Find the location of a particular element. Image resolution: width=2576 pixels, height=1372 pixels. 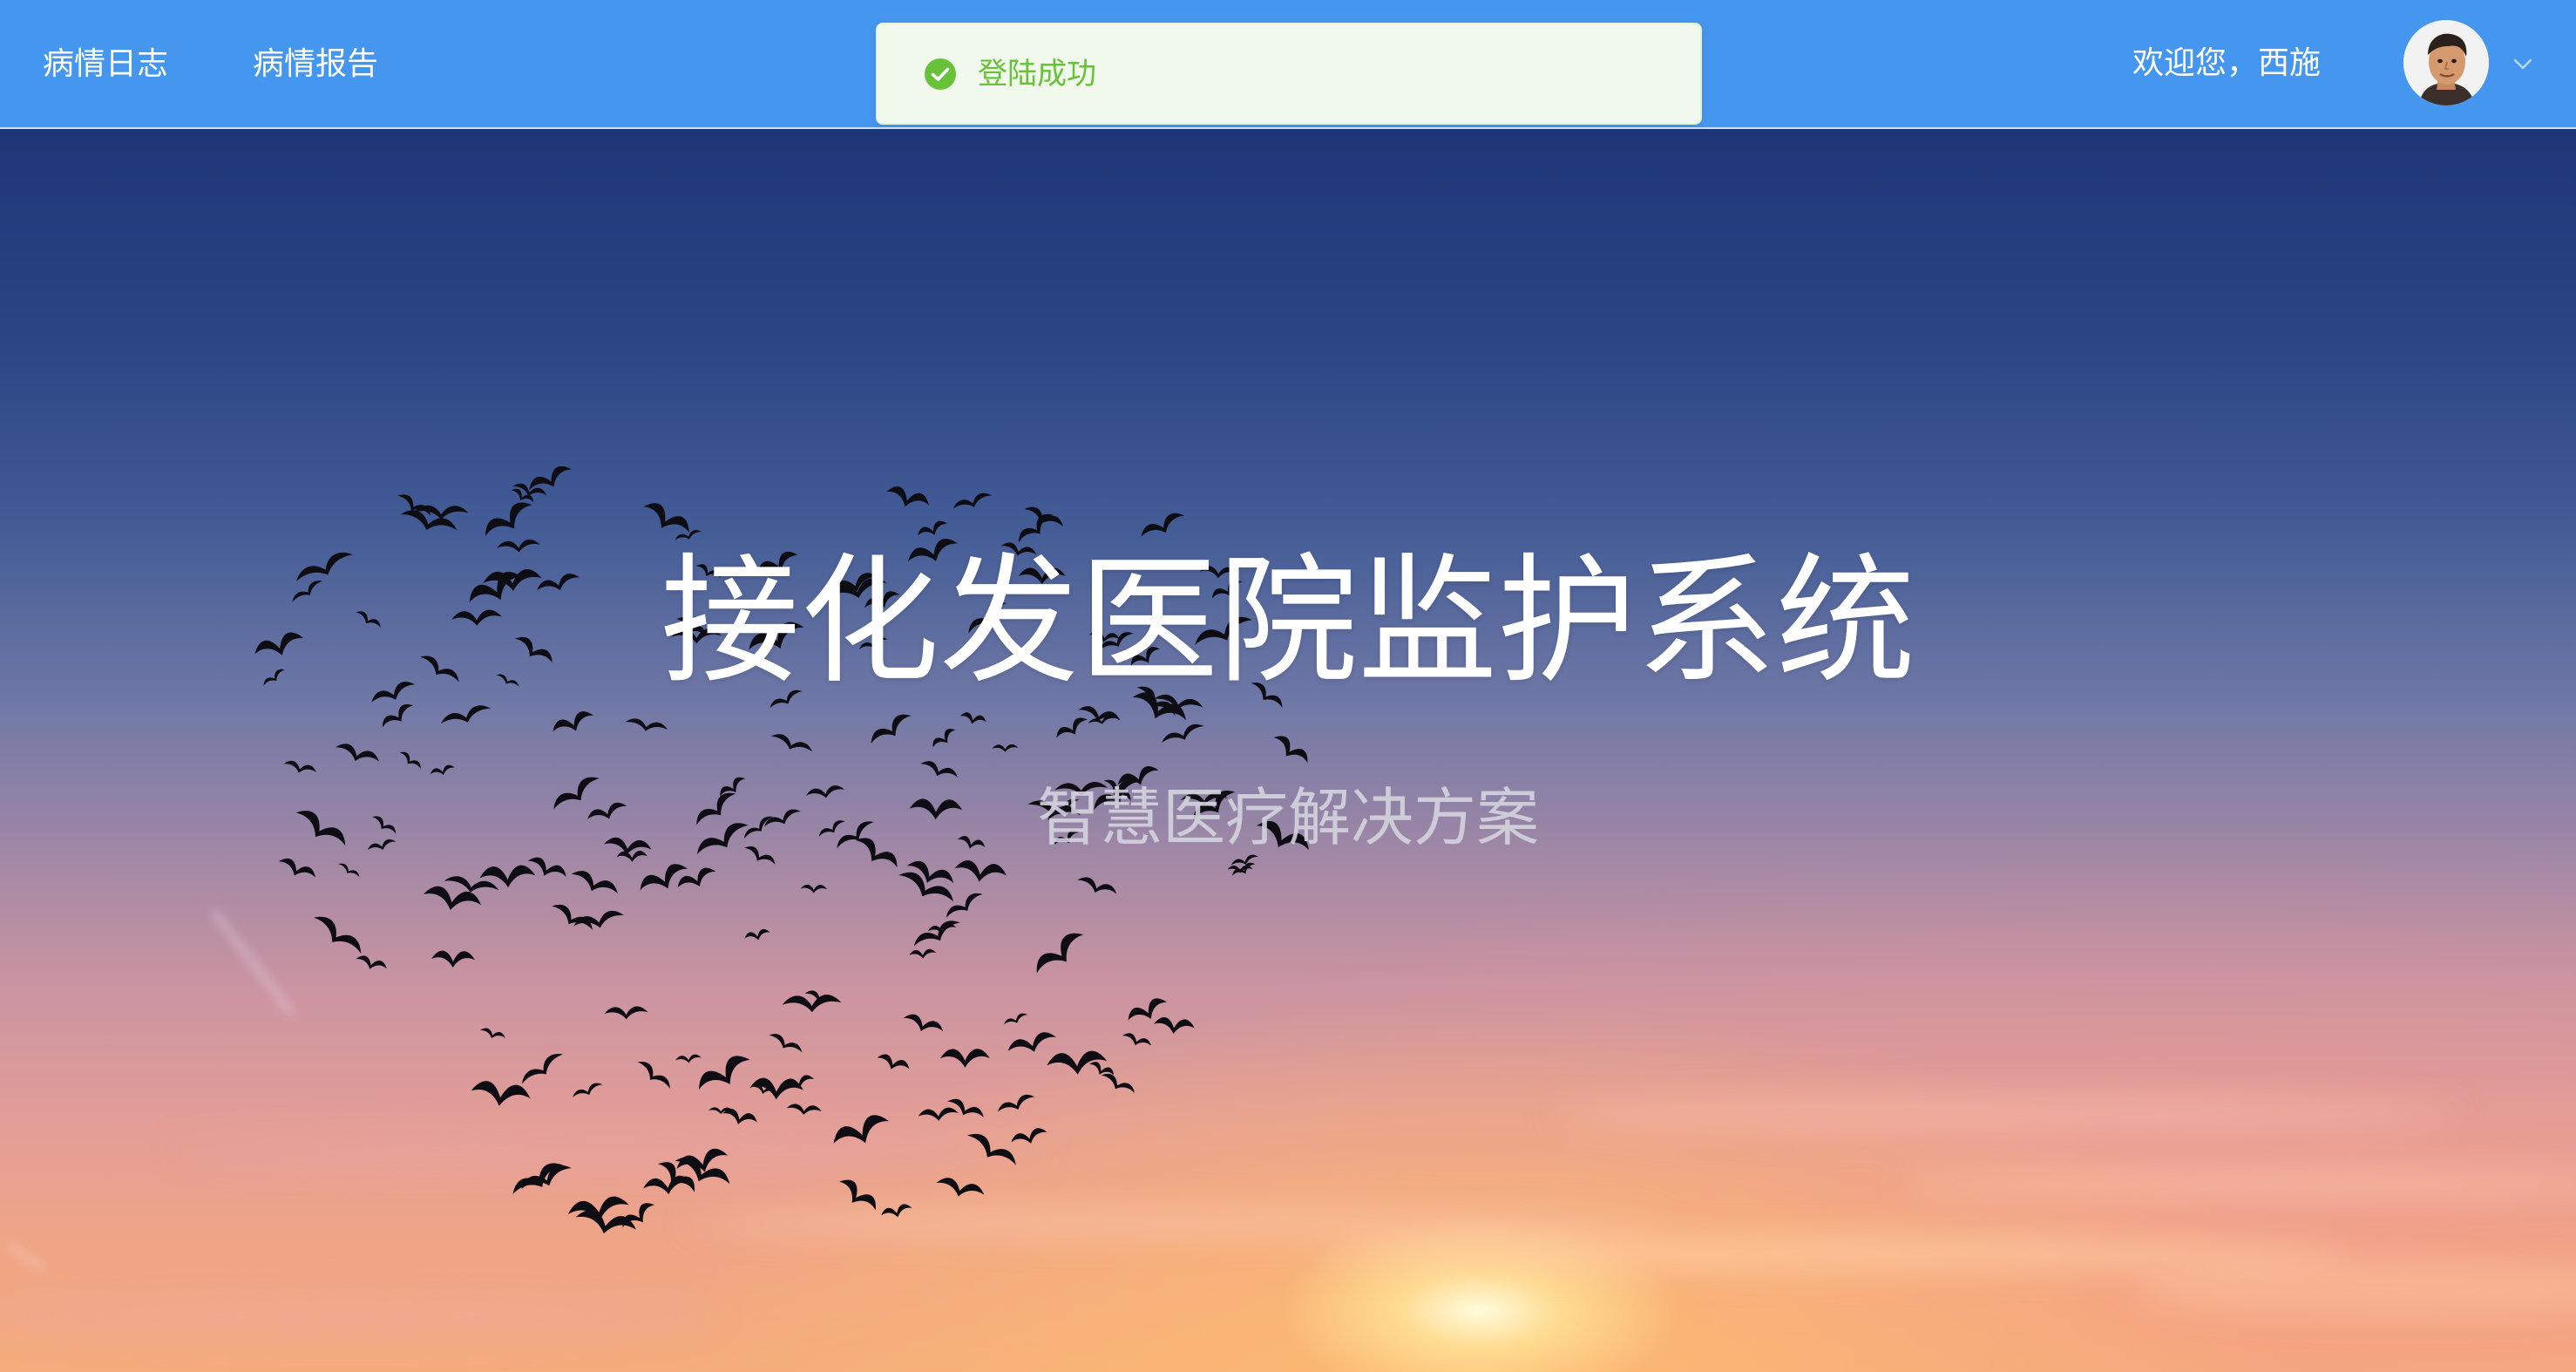

main-nav: 病情日志 病情报告 is located at coordinates (211, 63).